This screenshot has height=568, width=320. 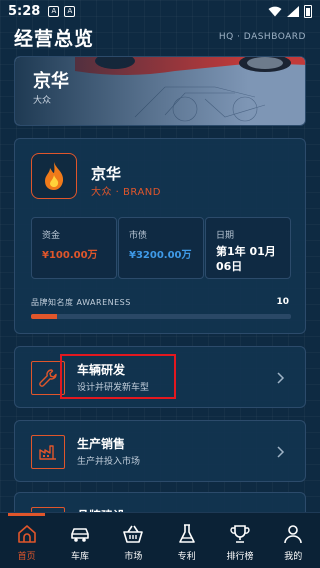 I want to click on menu-production-sales: 生产销售 生产并投入市场, so click(x=160, y=451).